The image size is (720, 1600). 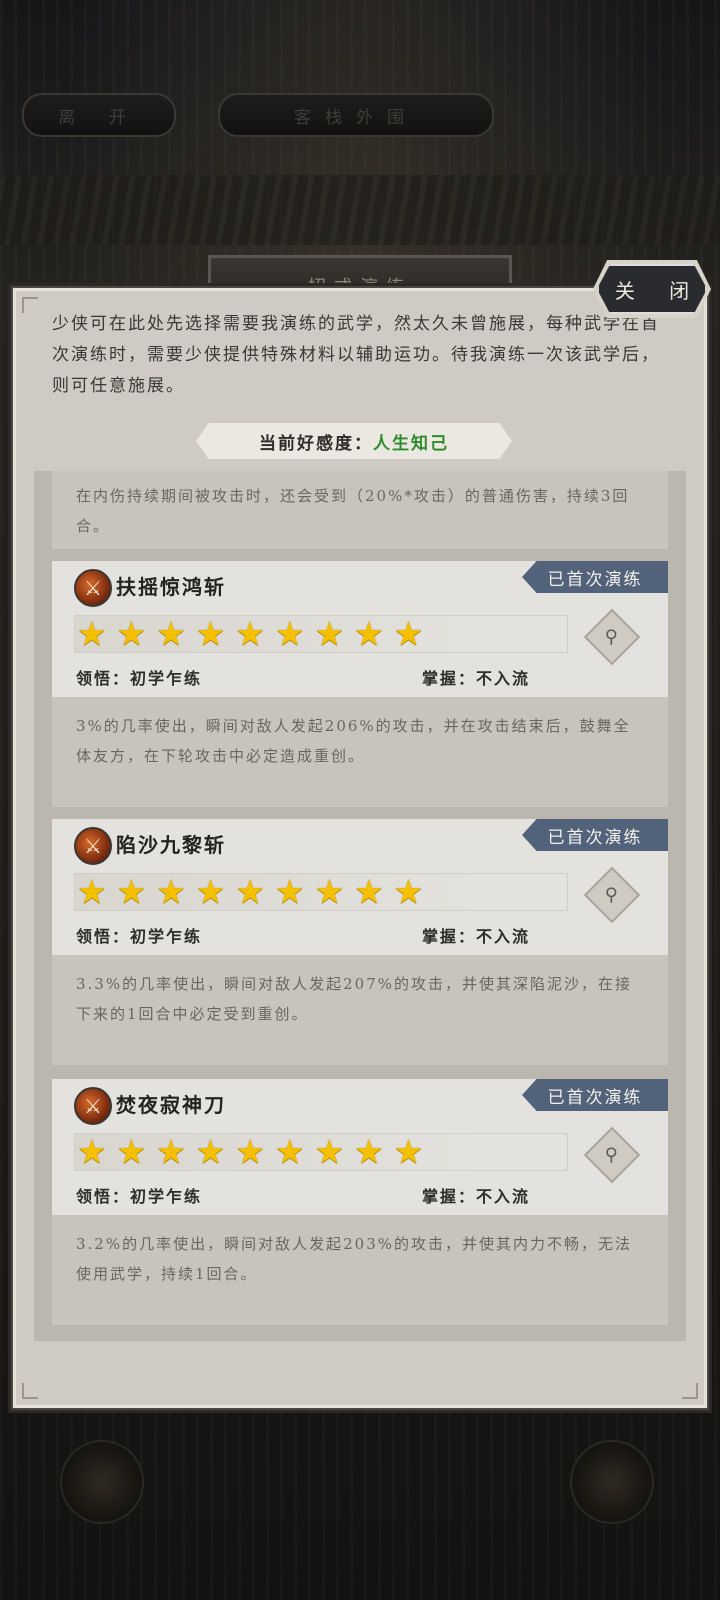 I want to click on favor-label: 当前好感度：, so click(x=316, y=443).